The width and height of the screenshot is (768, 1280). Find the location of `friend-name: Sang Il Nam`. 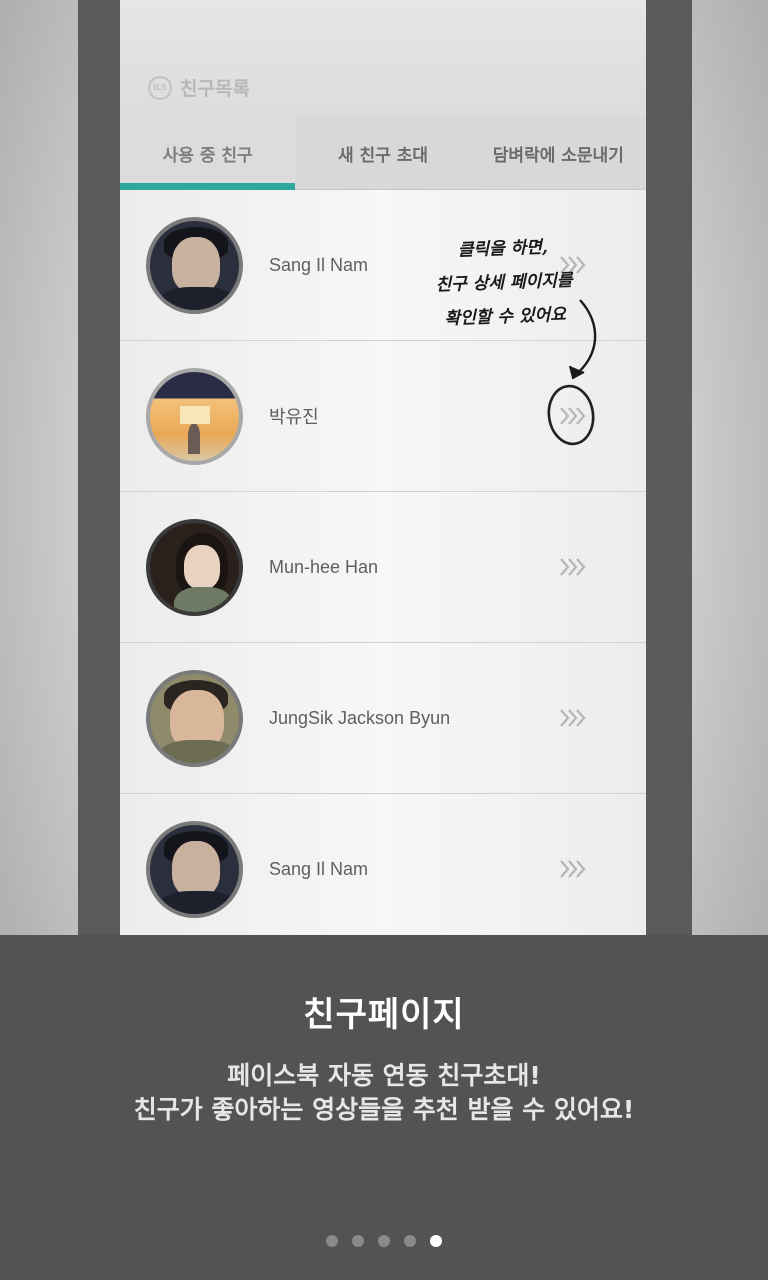

friend-name: Sang Il Nam is located at coordinates (319, 868).